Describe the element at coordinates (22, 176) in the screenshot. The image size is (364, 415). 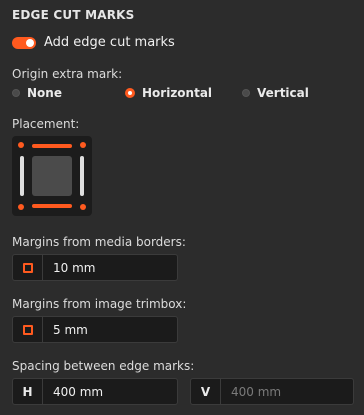
I see `edge-left` at that location.